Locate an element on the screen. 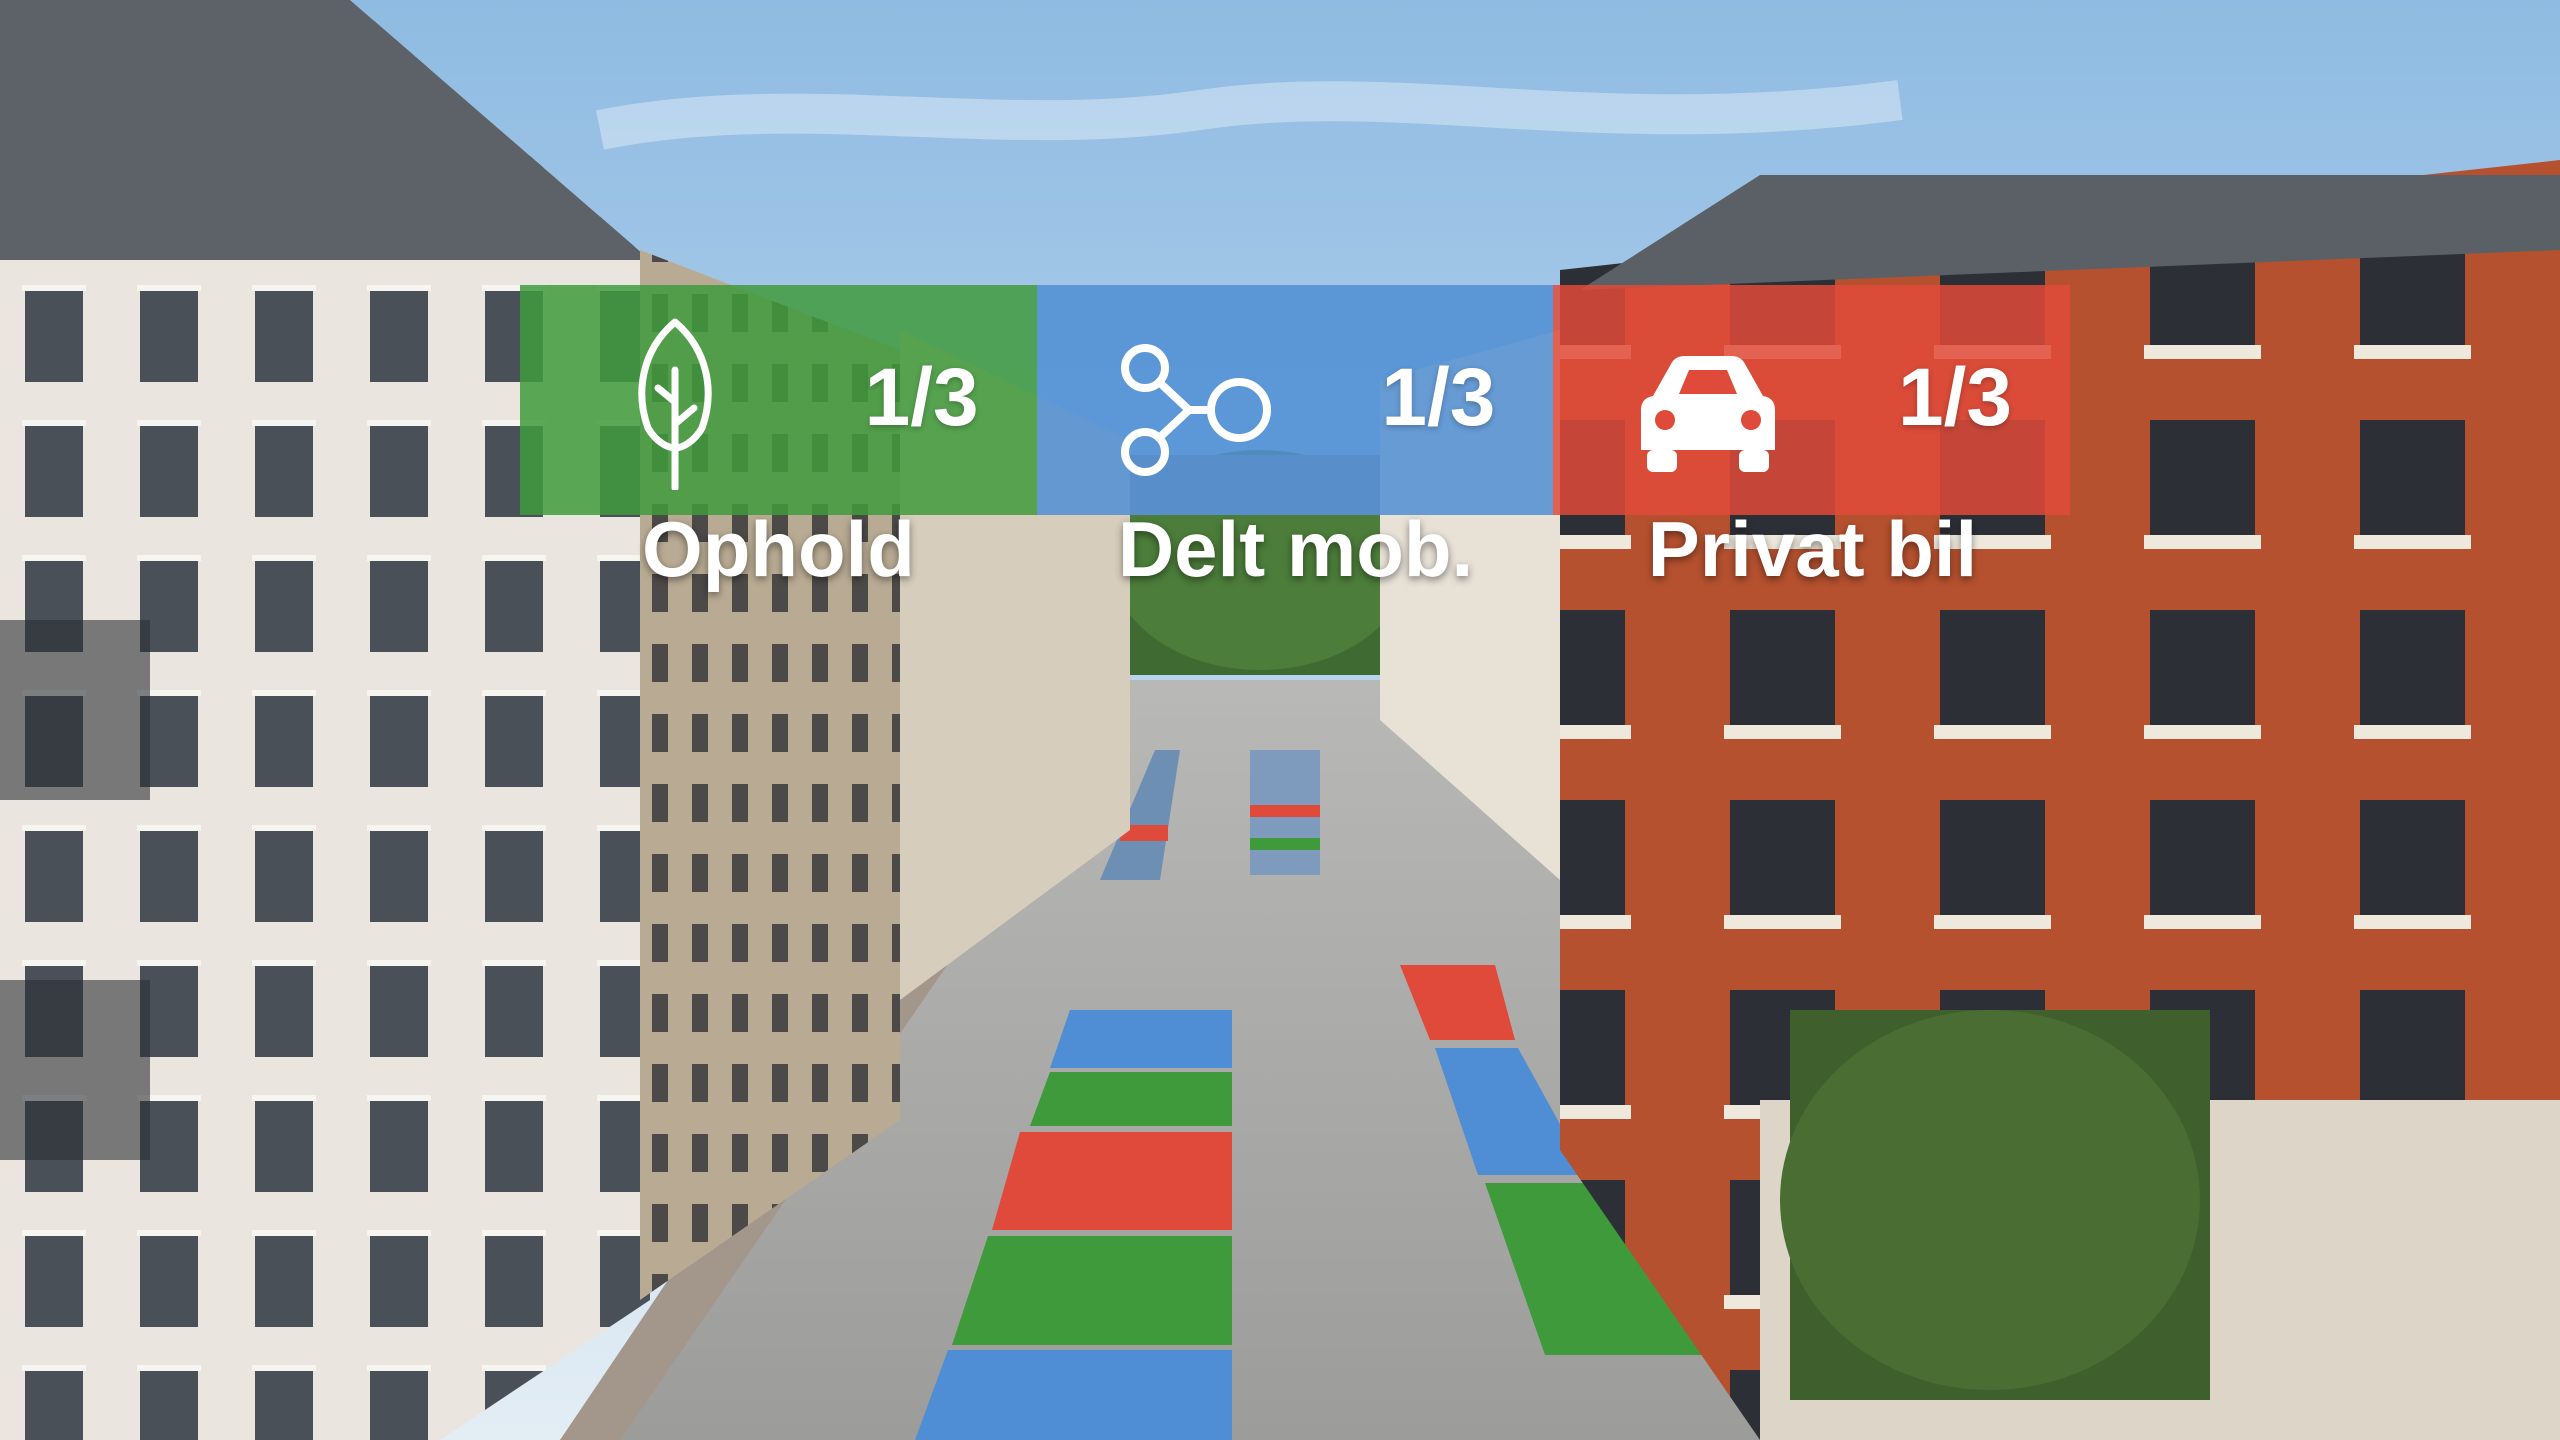 The width and height of the screenshot is (2560, 1440). share-legend: 1/3 1/3 1/3 is located at coordinates (1295, 400).